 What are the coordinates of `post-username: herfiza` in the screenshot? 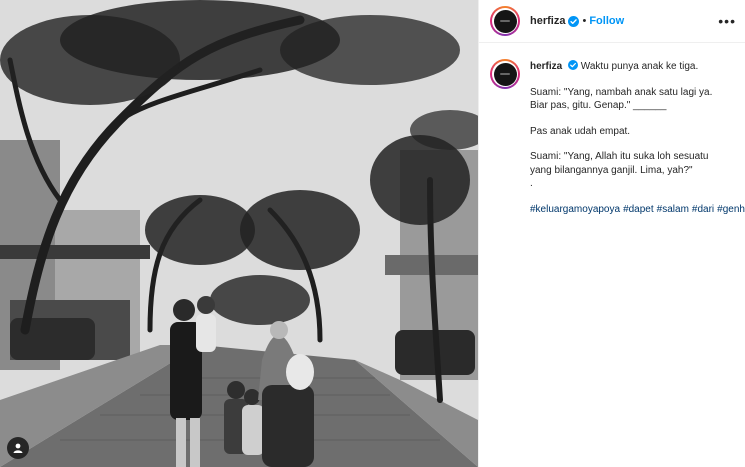 It's located at (547, 21).